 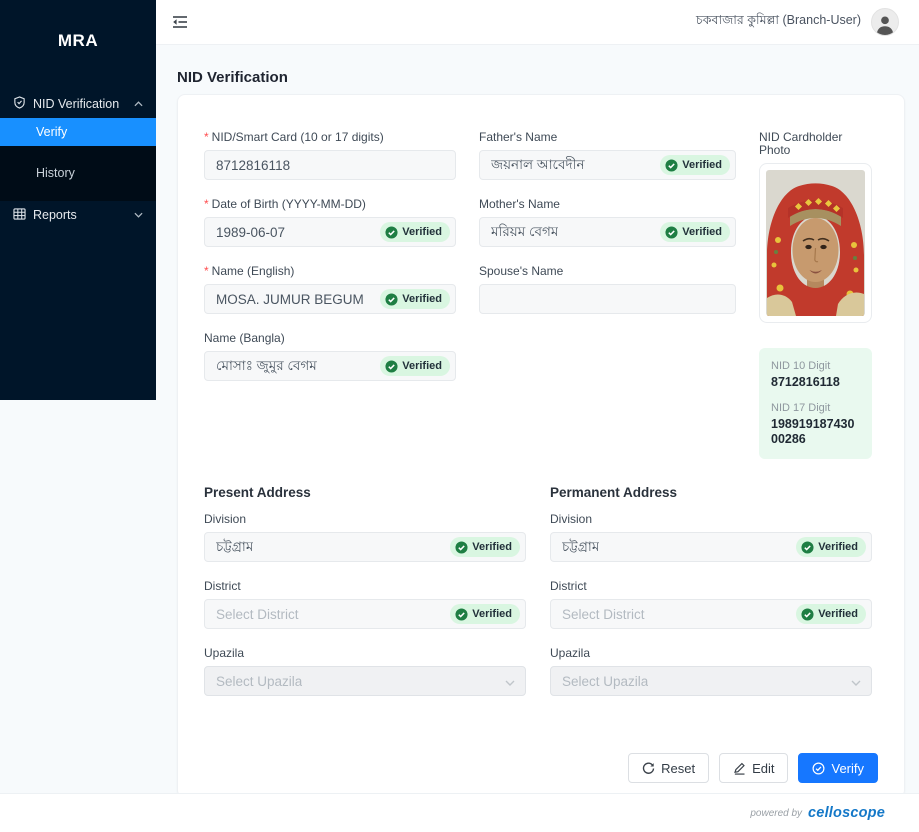 What do you see at coordinates (138, 104) in the screenshot?
I see `chevron-up-icon` at bounding box center [138, 104].